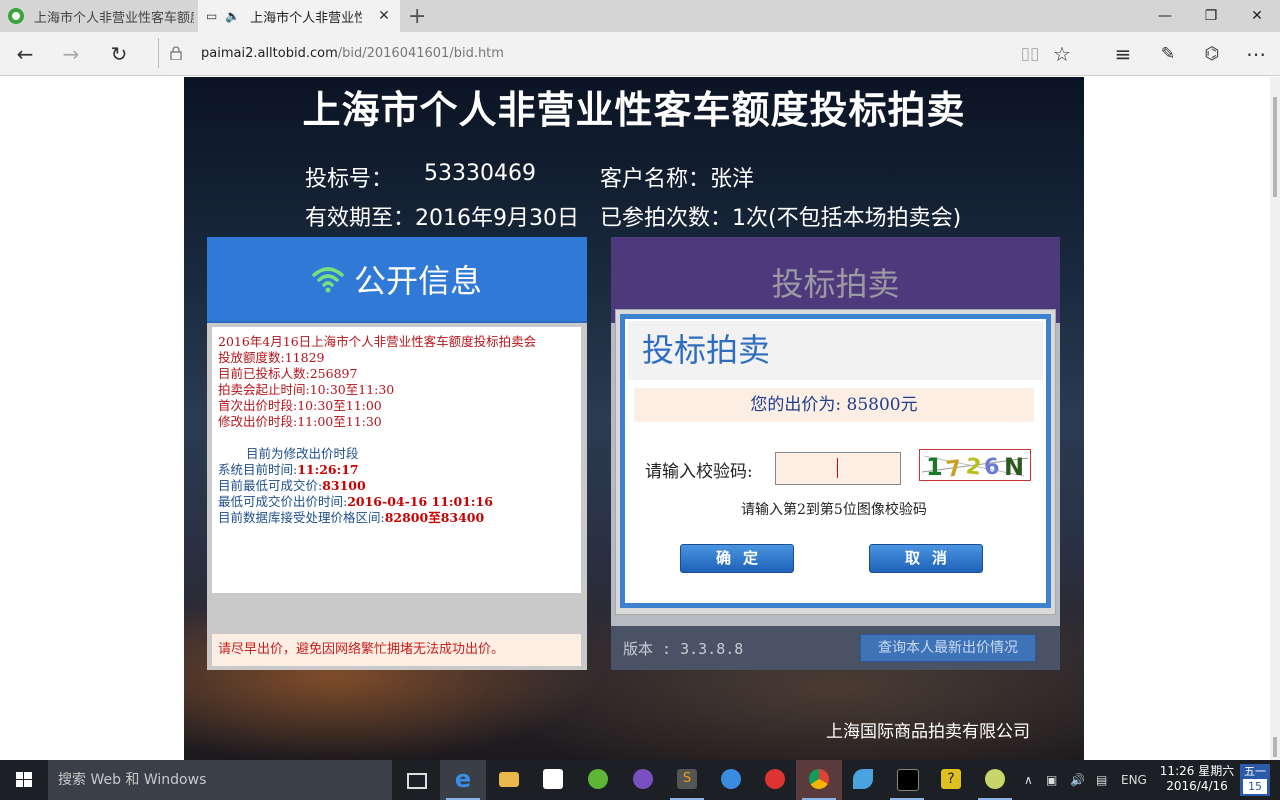 The width and height of the screenshot is (1280, 804). What do you see at coordinates (1168, 54) in the screenshot?
I see `web-note-icon: ✎` at bounding box center [1168, 54].